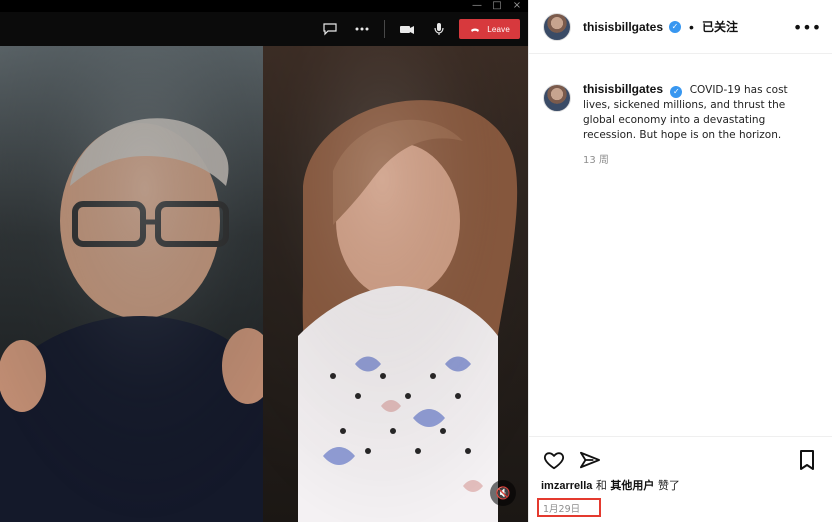  Describe the element at coordinates (385, 29) in the screenshot. I see `toolbar-divider` at that location.